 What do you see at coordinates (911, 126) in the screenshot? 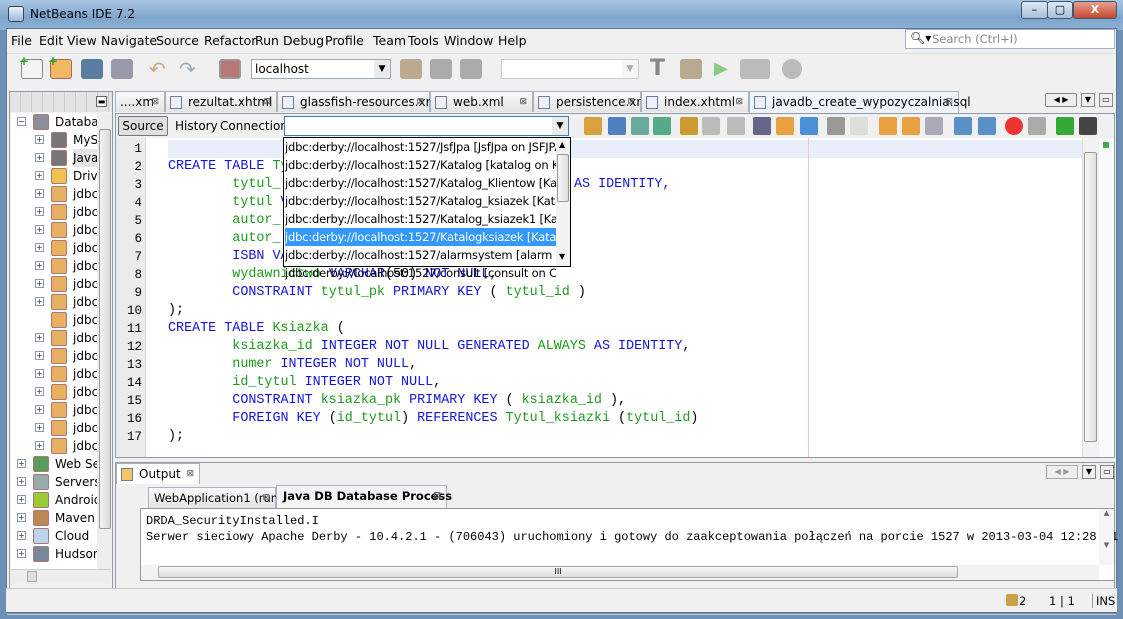
I see `next-bookmark-icon` at bounding box center [911, 126].